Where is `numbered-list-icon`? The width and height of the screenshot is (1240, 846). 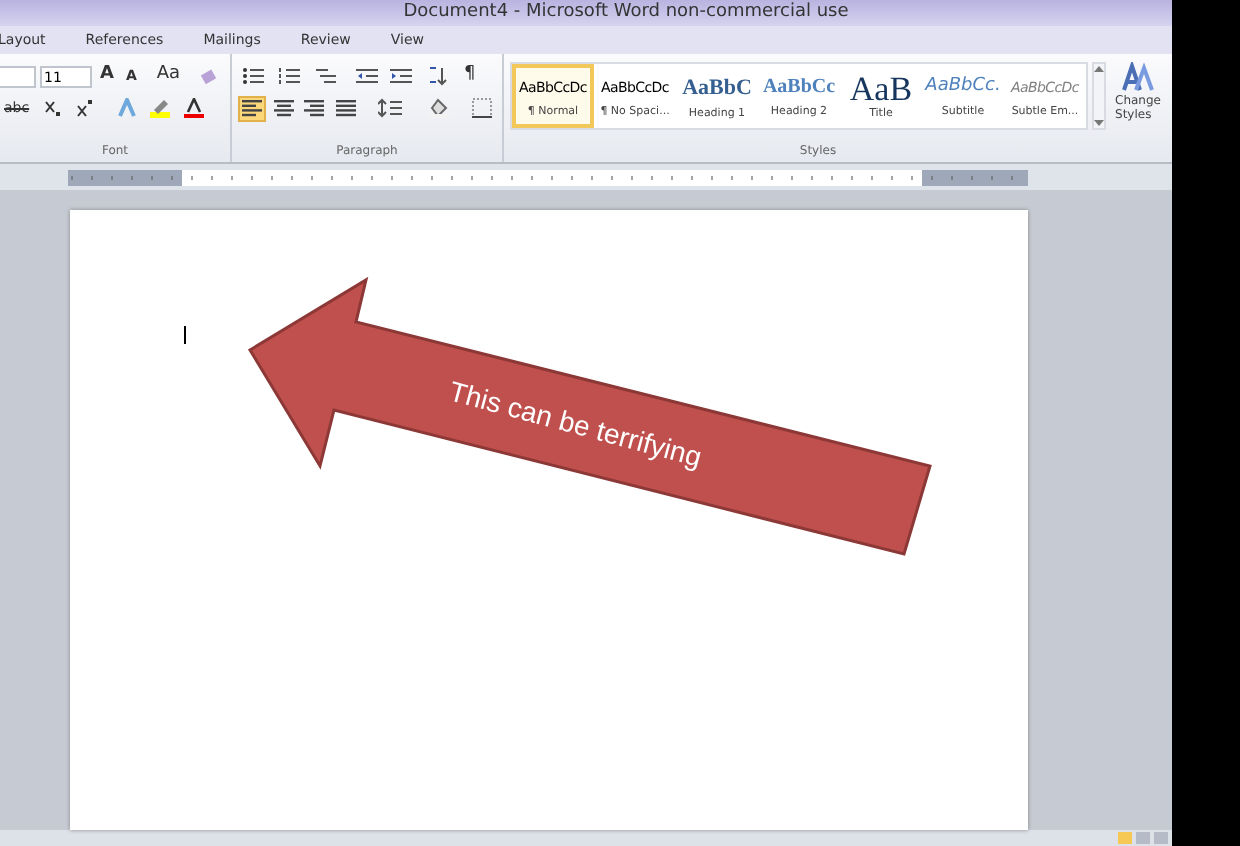
numbered-list-icon is located at coordinates (290, 76).